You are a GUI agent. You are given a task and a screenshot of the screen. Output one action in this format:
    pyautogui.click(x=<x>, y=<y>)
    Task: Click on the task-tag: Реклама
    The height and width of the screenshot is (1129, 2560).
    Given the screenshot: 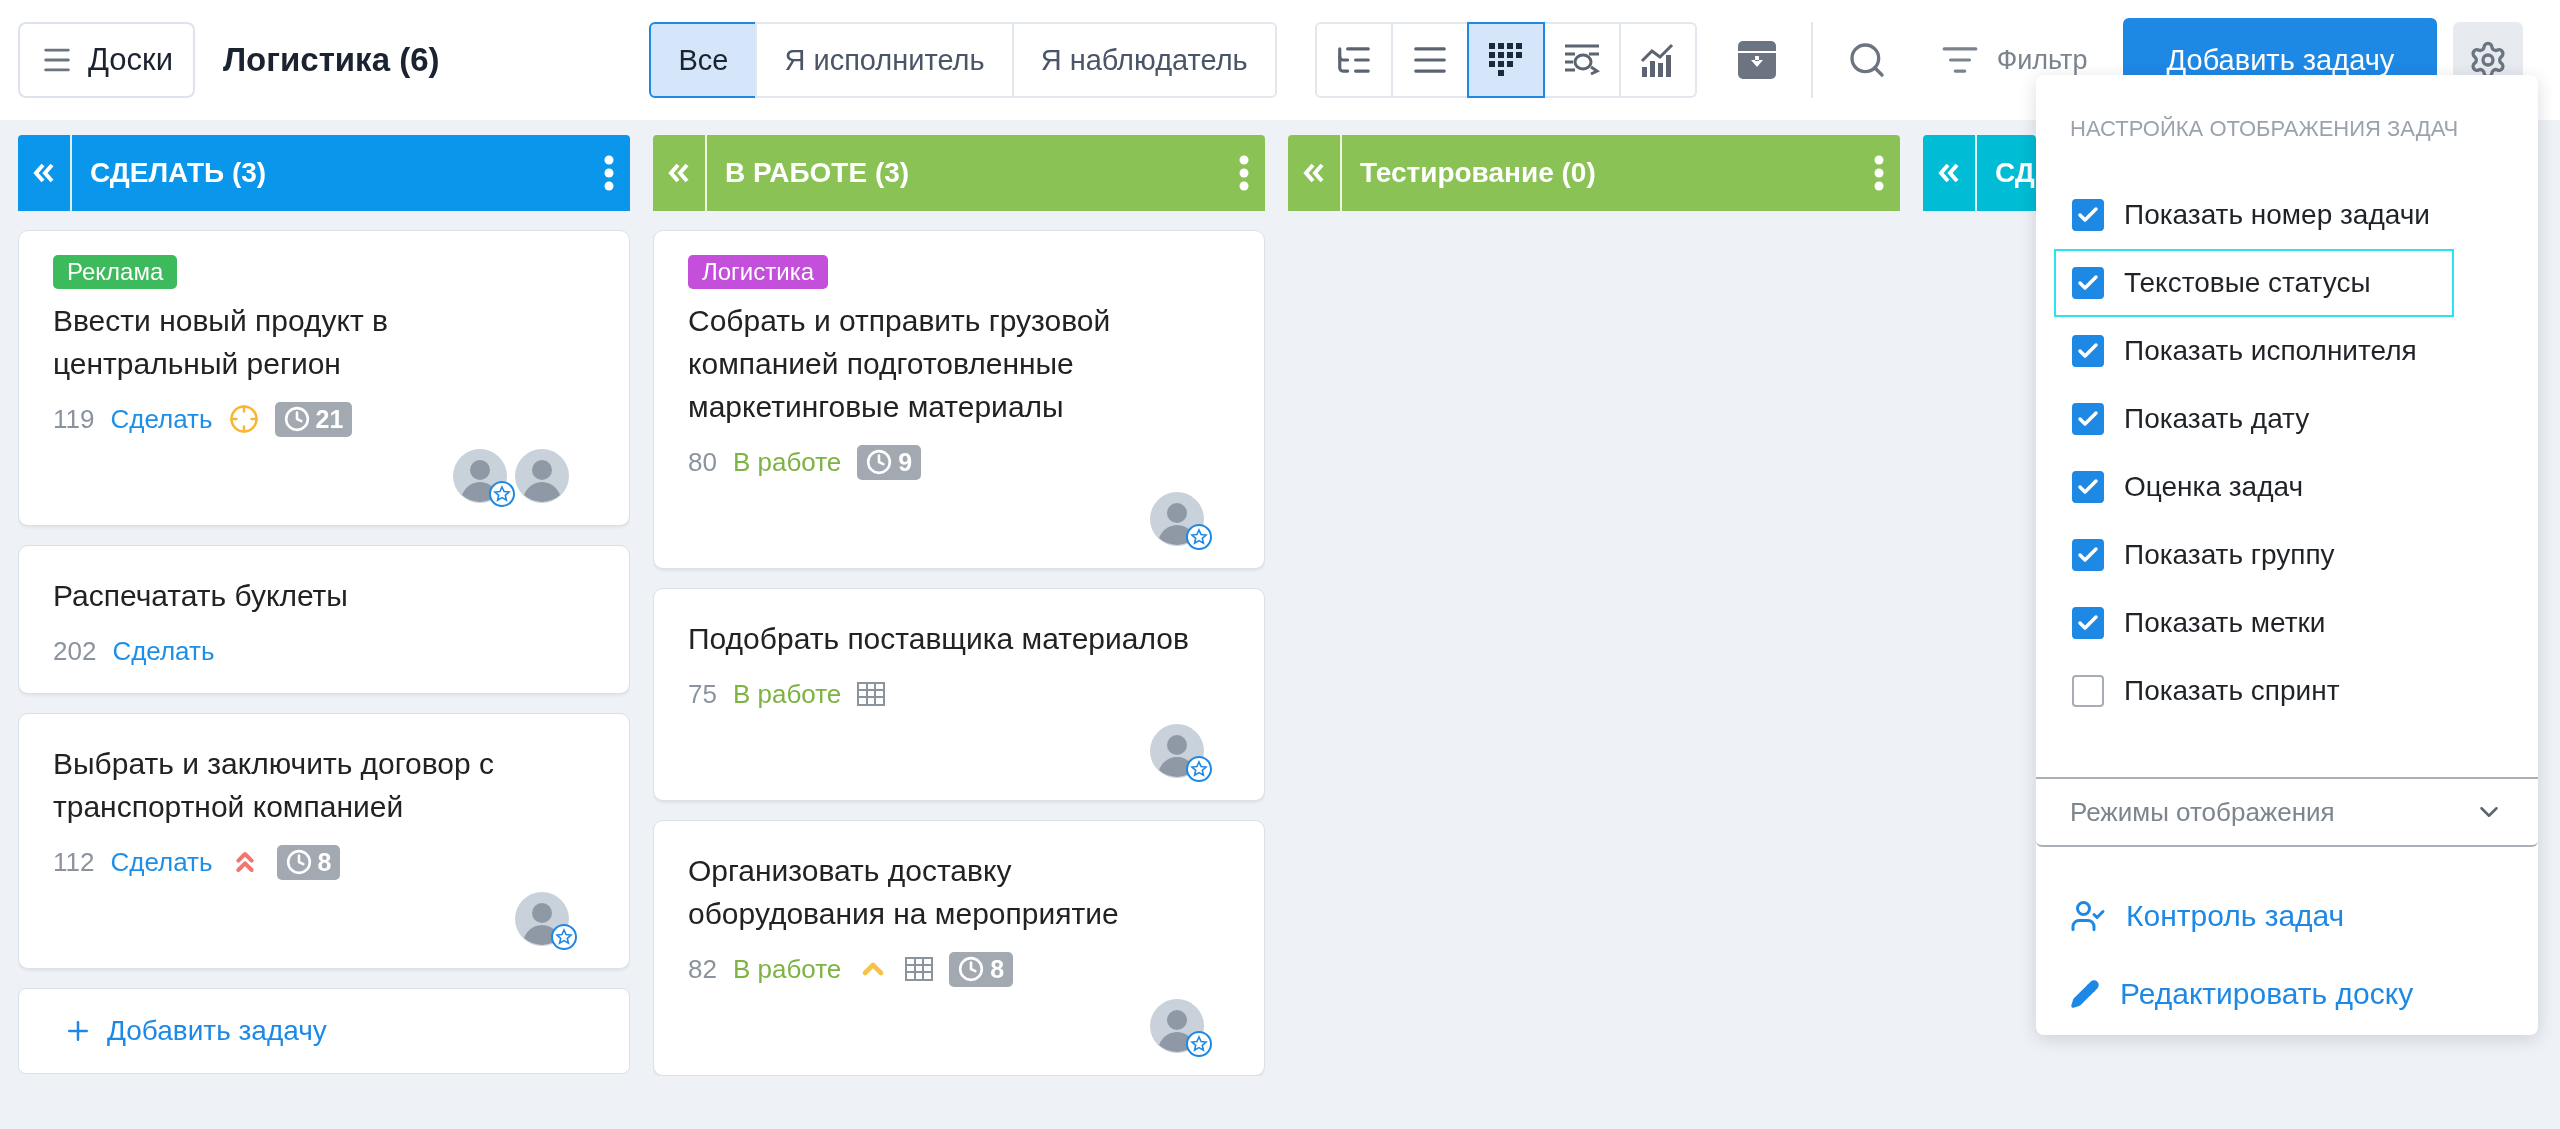 What is the action you would take?
    pyautogui.click(x=115, y=272)
    